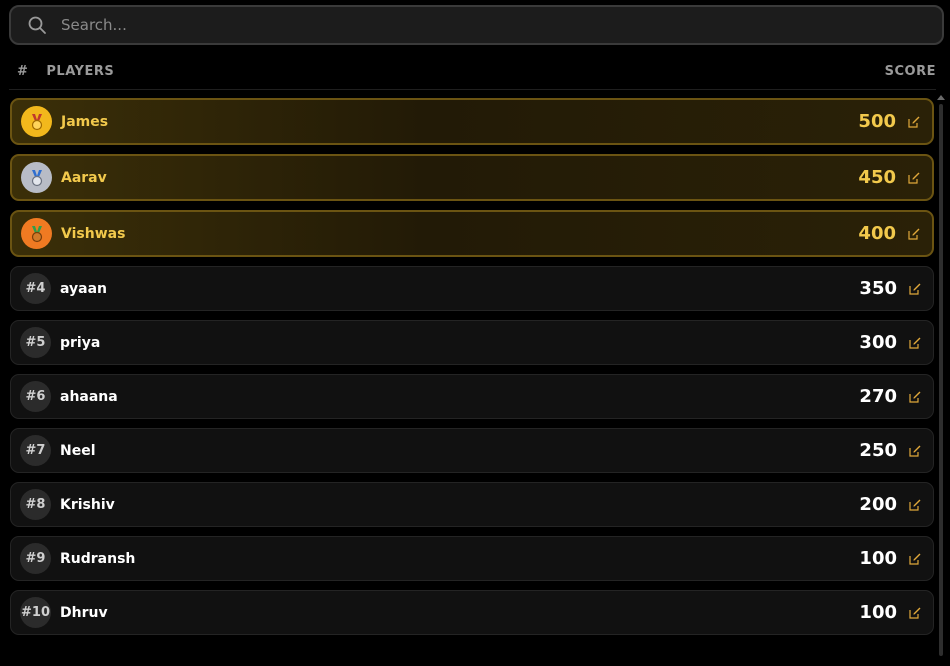 The width and height of the screenshot is (950, 666). What do you see at coordinates (85, 121) in the screenshot?
I see `player-name: James` at bounding box center [85, 121].